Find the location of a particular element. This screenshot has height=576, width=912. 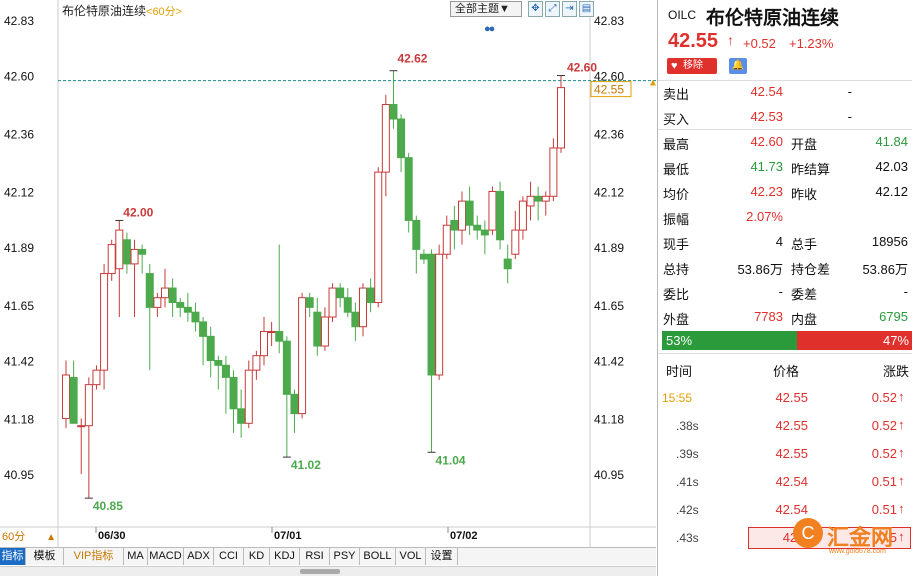

crosshair-icon: ✥ is located at coordinates (535, 9).